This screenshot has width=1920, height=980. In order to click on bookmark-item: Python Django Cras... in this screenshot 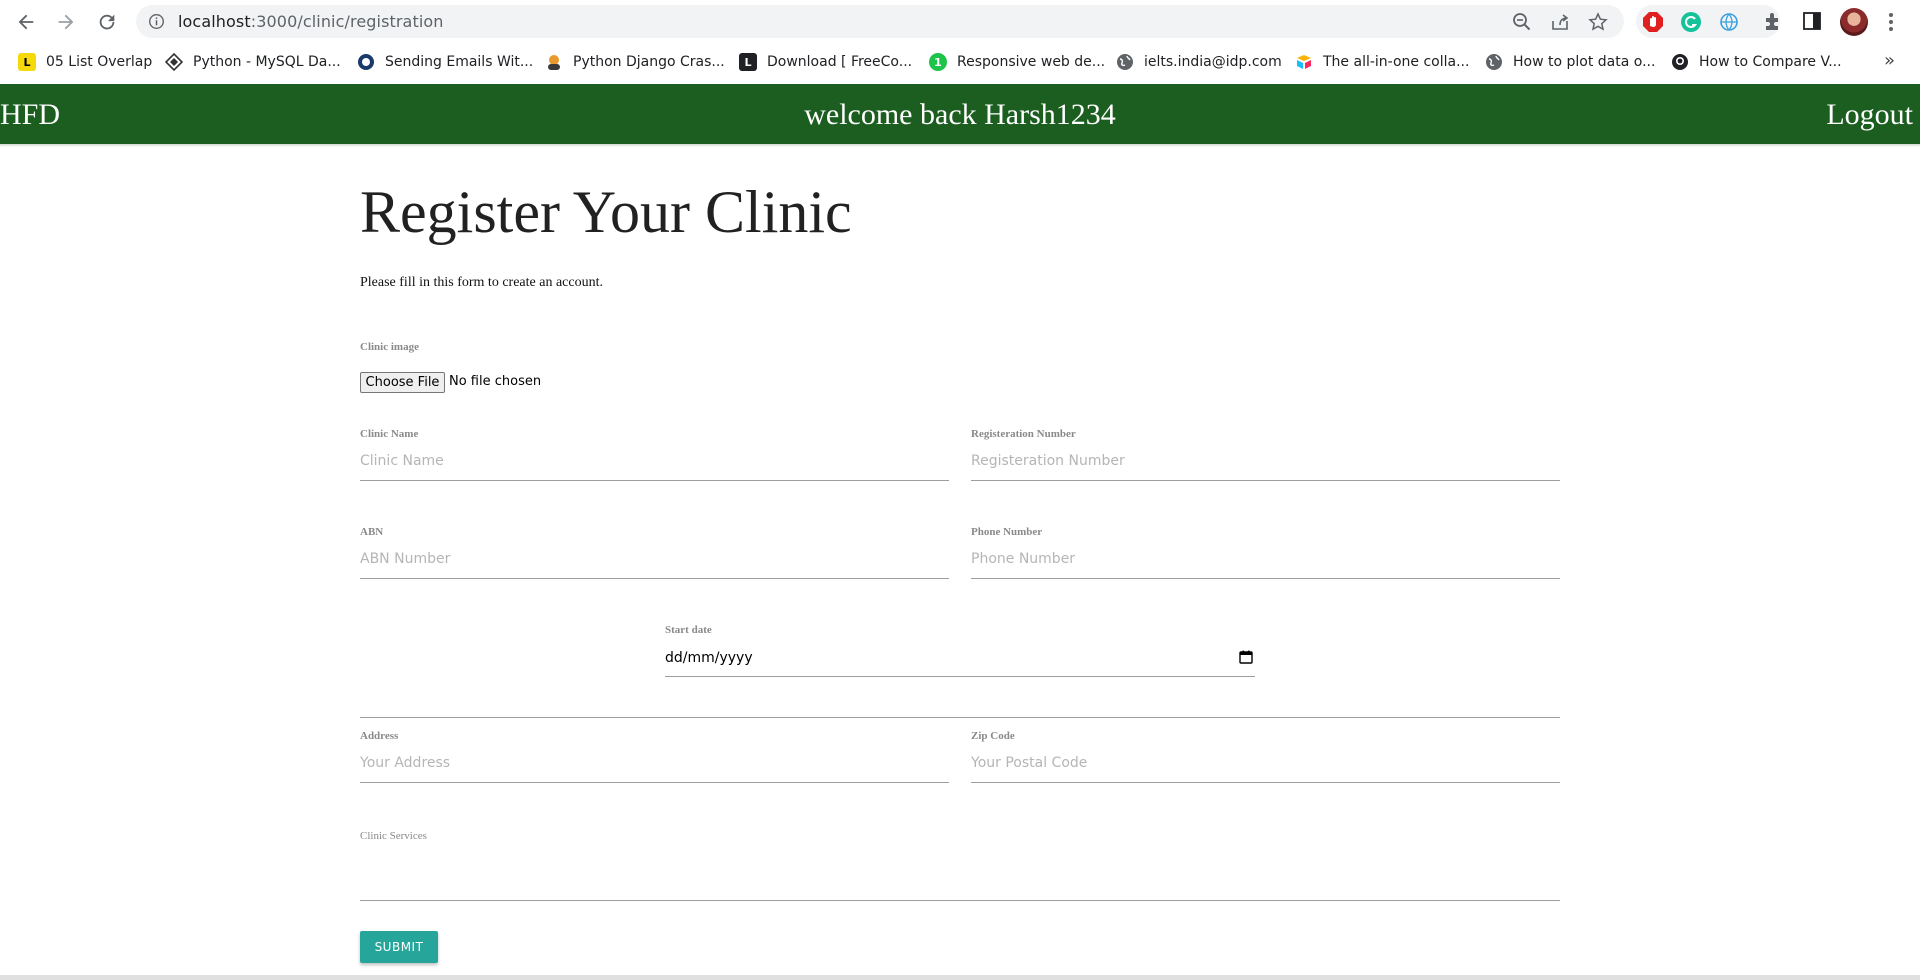, I will do `click(635, 62)`.